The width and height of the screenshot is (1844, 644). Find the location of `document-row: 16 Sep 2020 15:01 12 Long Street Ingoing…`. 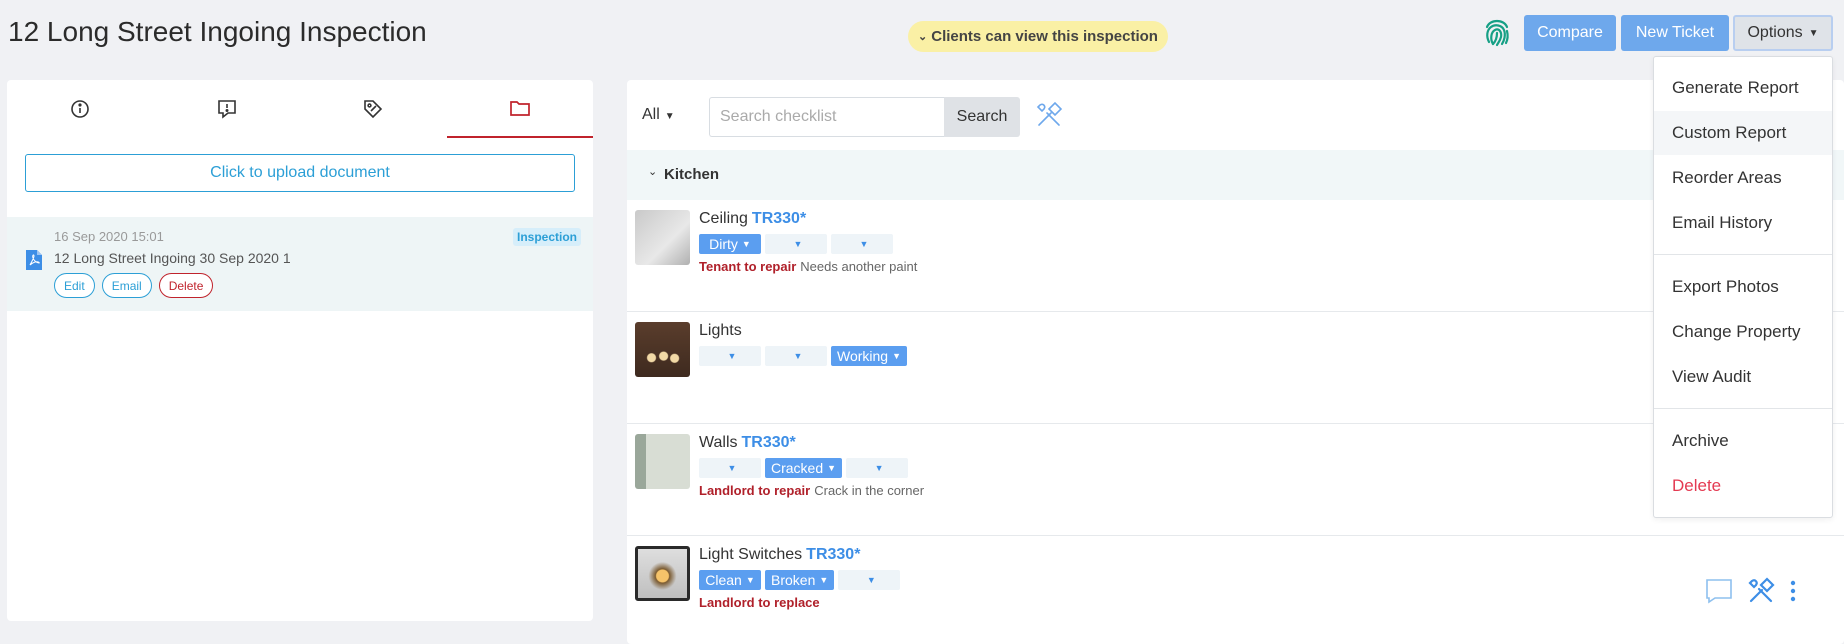

document-row: 16 Sep 2020 15:01 12 Long Street Ingoing… is located at coordinates (300, 264).